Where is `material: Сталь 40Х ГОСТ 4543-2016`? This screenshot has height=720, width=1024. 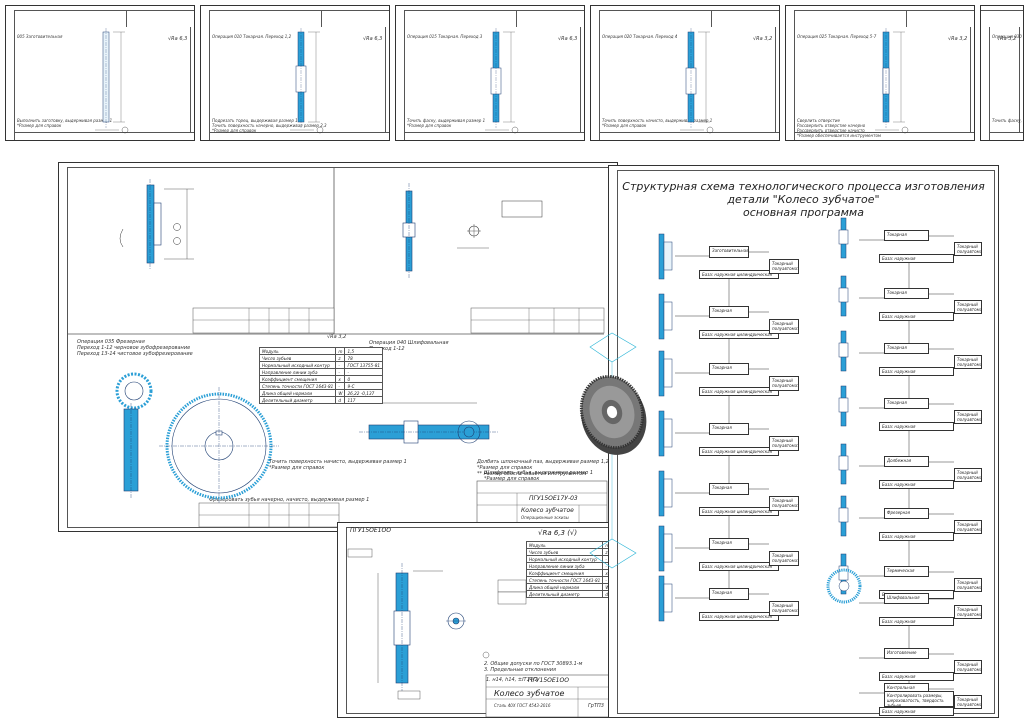
material: Сталь 40Х ГОСТ 4543-2016 is located at coordinates (522, 705).